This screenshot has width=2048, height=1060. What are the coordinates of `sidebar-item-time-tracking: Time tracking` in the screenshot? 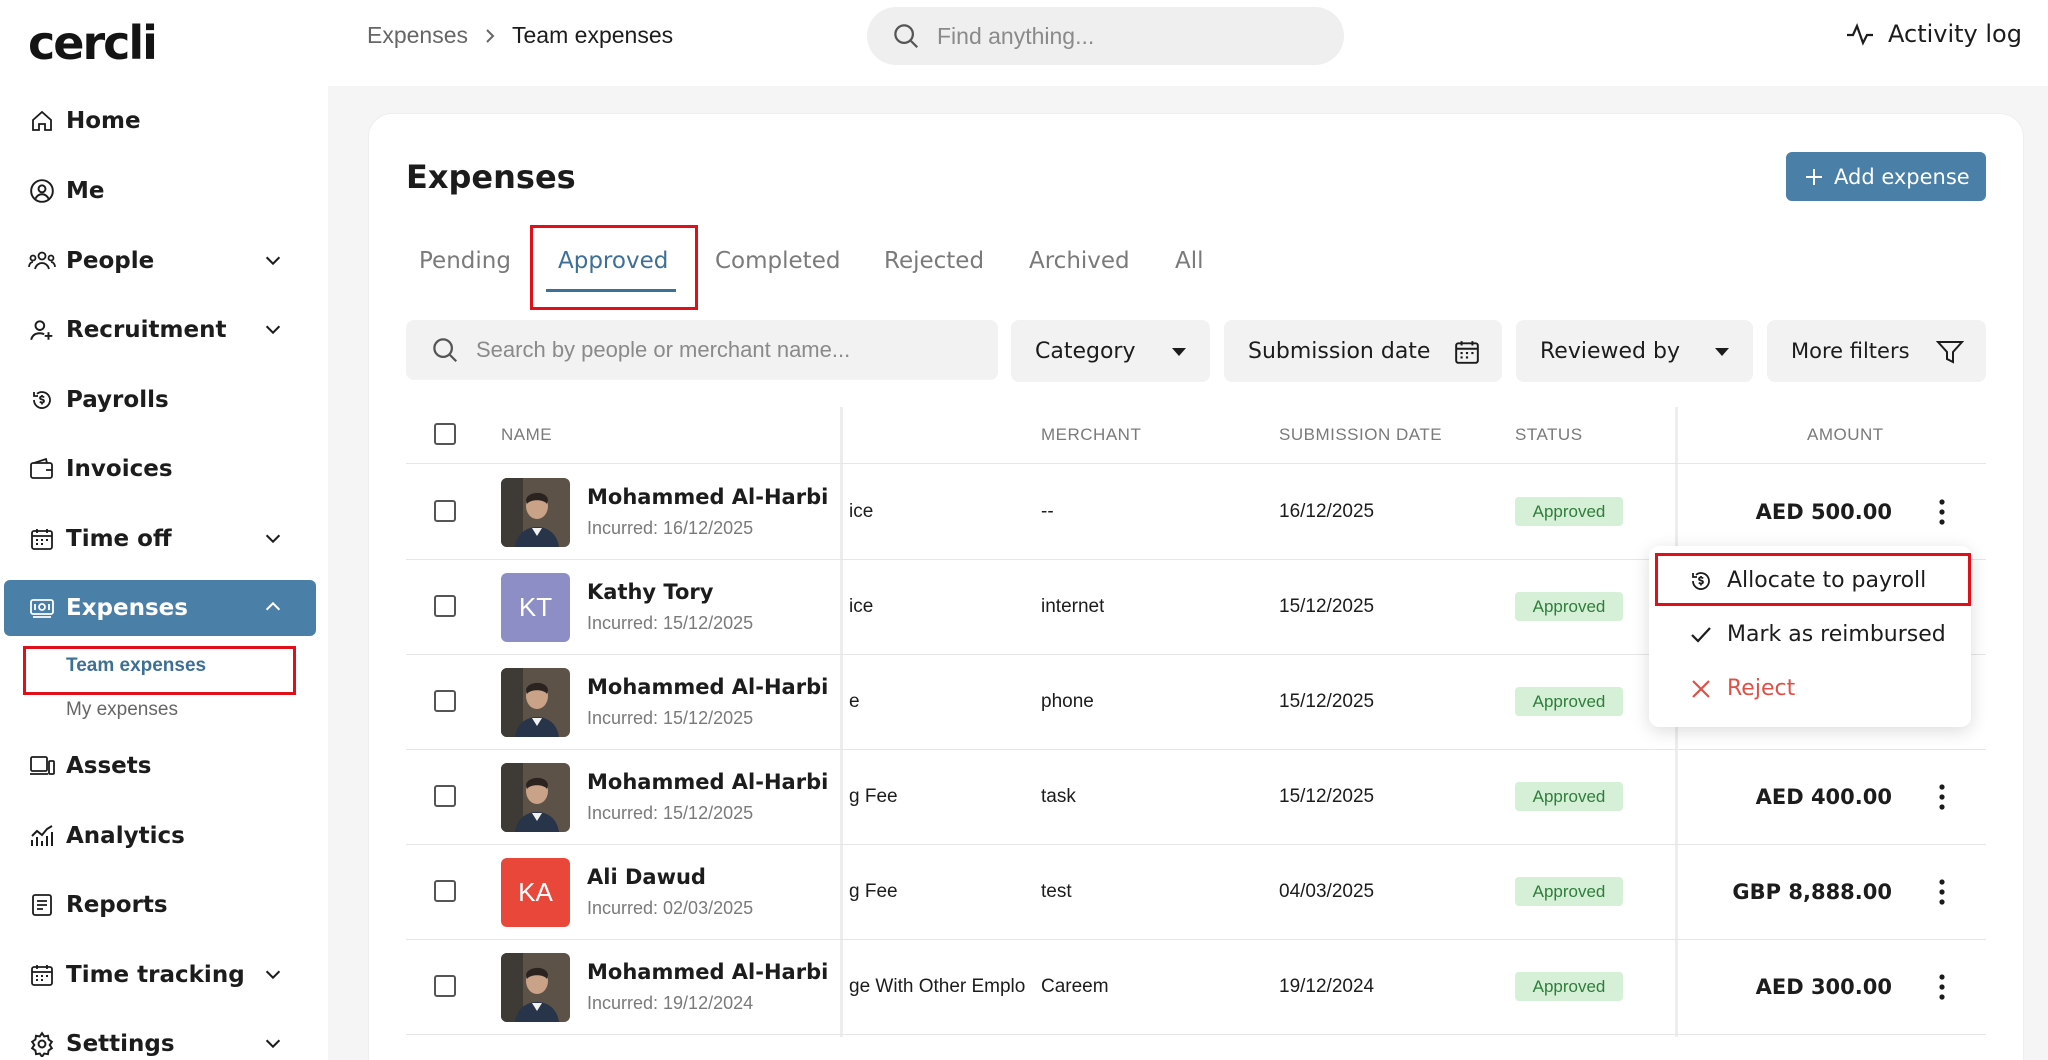 It's located at (160, 975).